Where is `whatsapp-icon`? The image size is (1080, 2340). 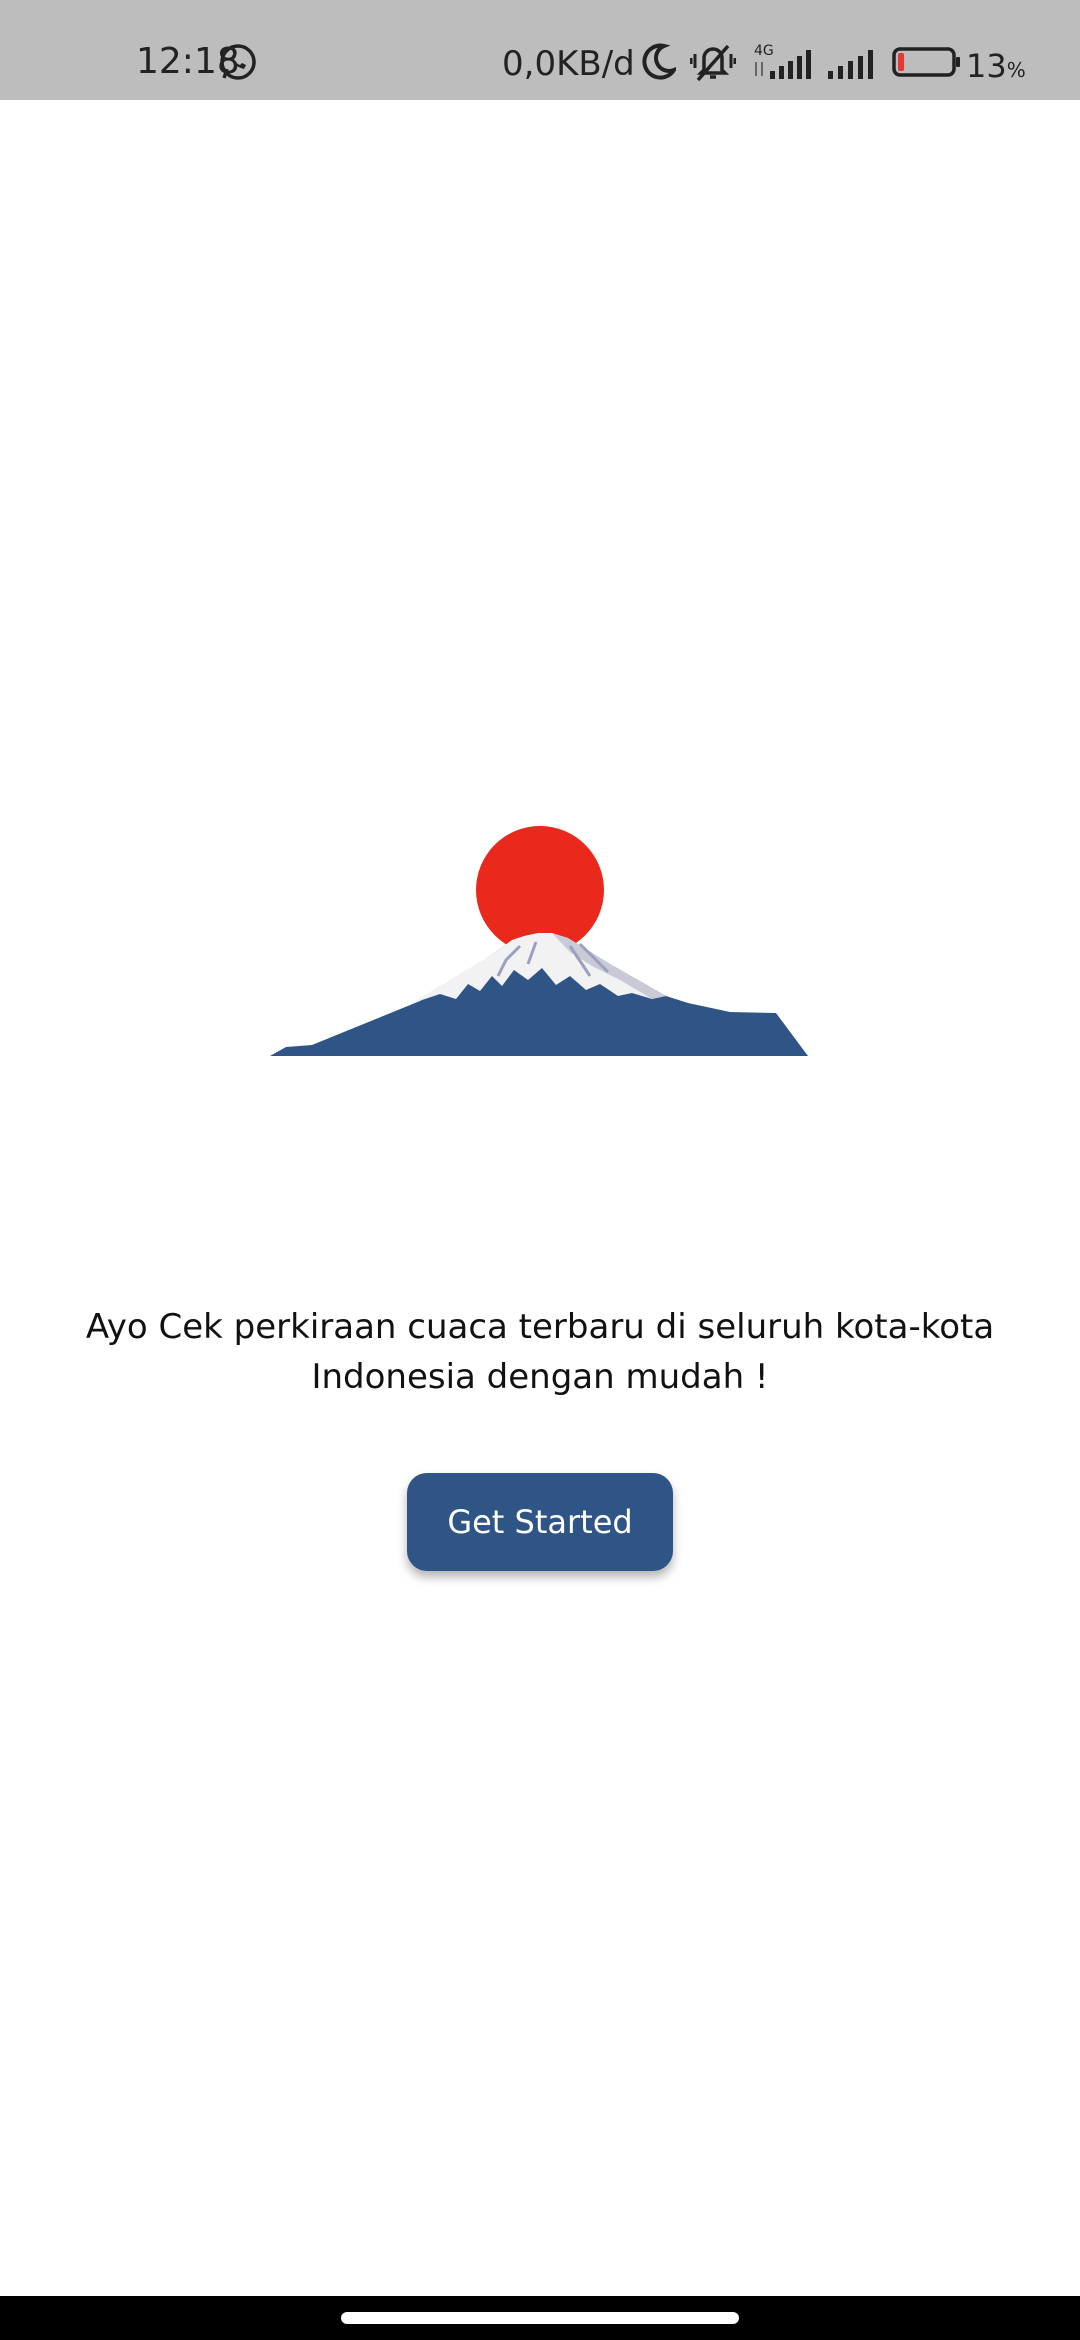 whatsapp-icon is located at coordinates (238, 62).